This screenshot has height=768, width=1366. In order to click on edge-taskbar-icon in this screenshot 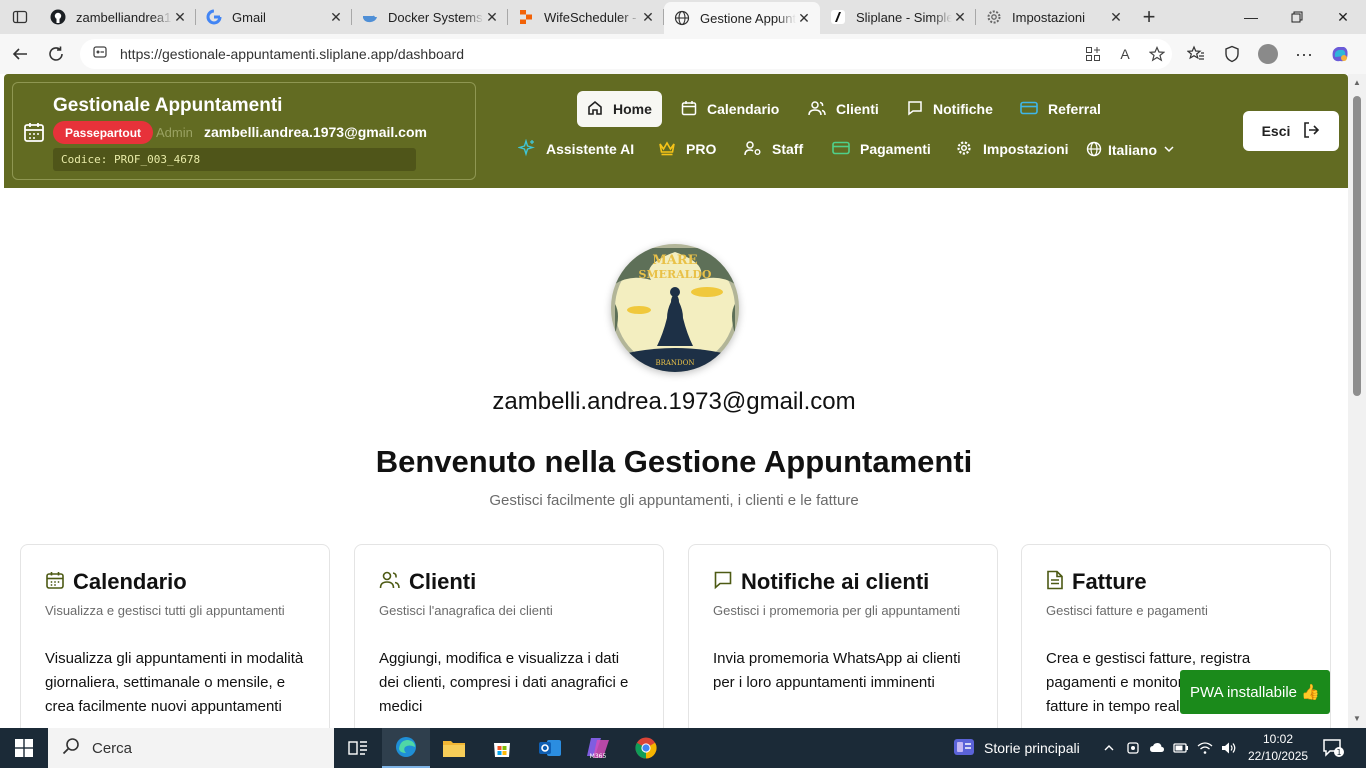, I will do `click(406, 748)`.